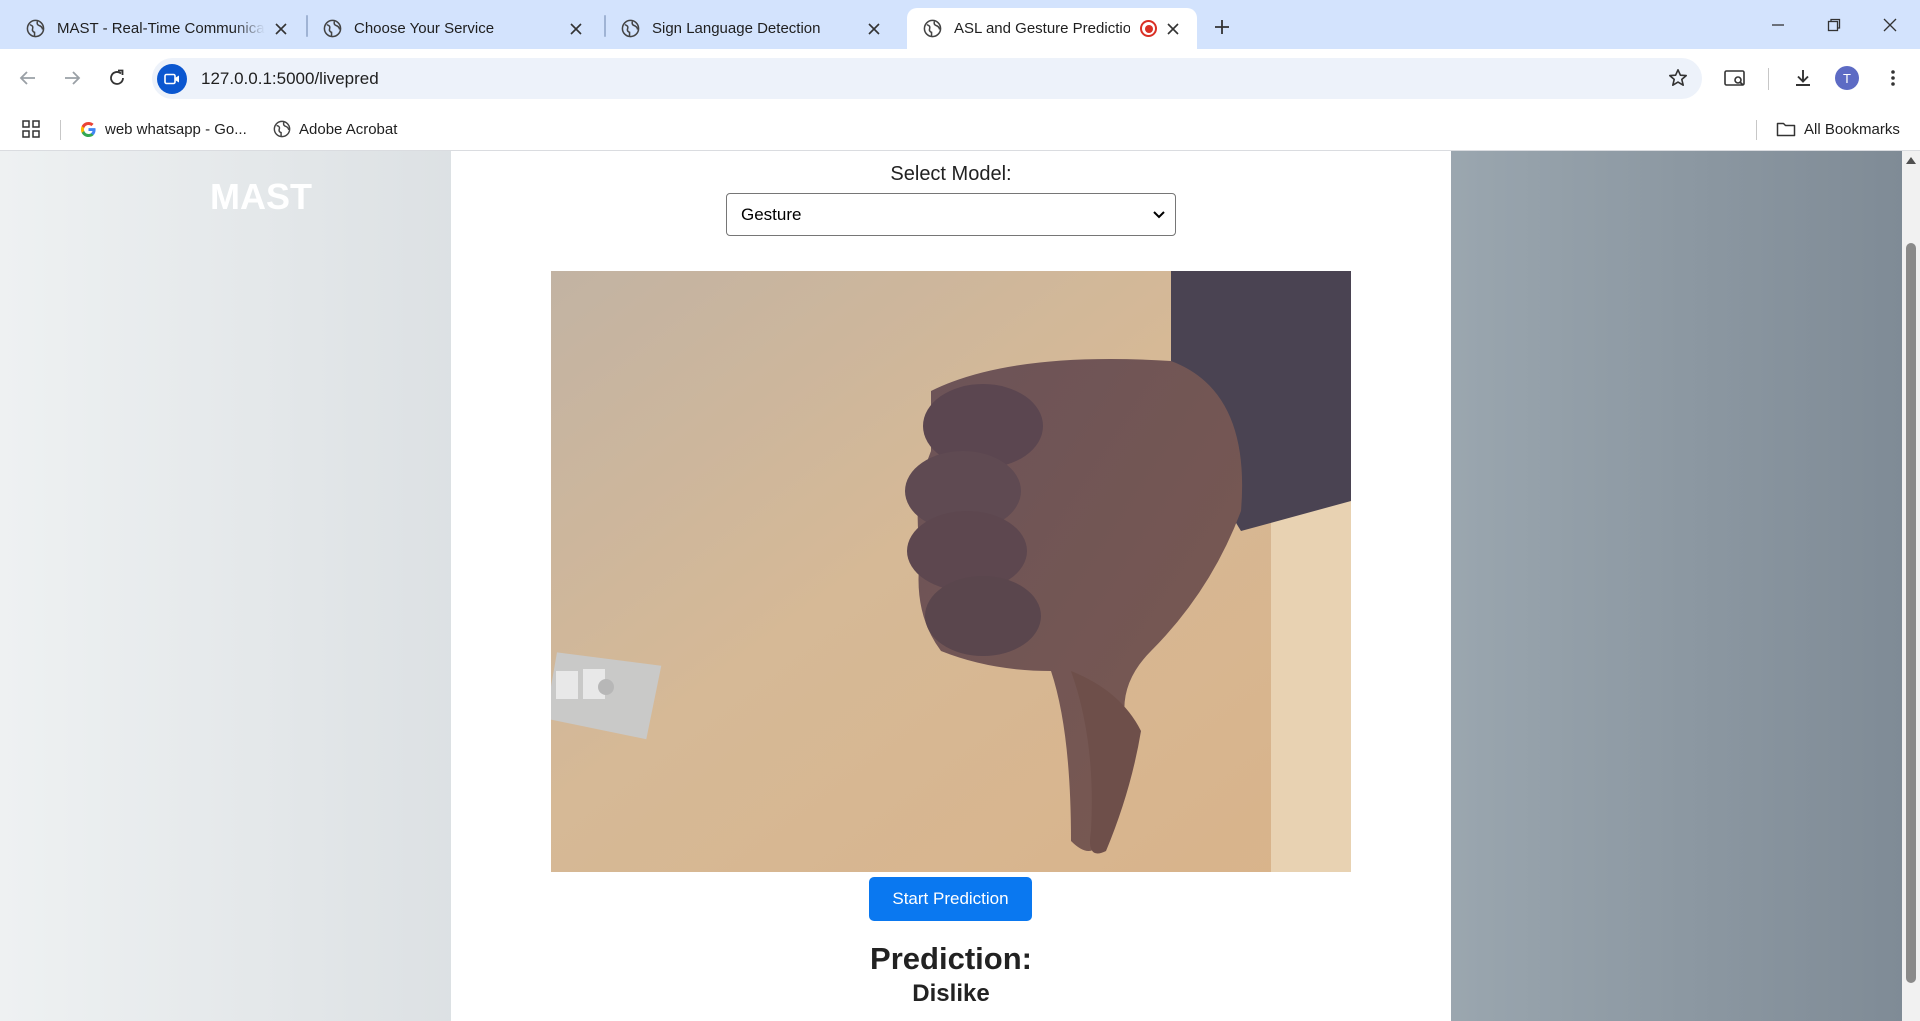  I want to click on tab-title: Choose Your Service, so click(424, 28).